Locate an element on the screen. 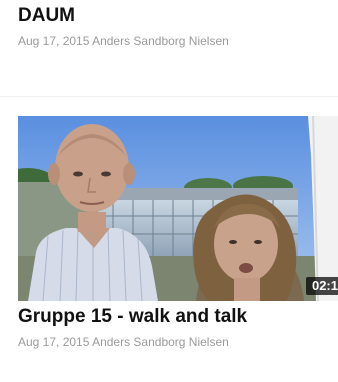  video-title: DAUM is located at coordinates (46, 16).